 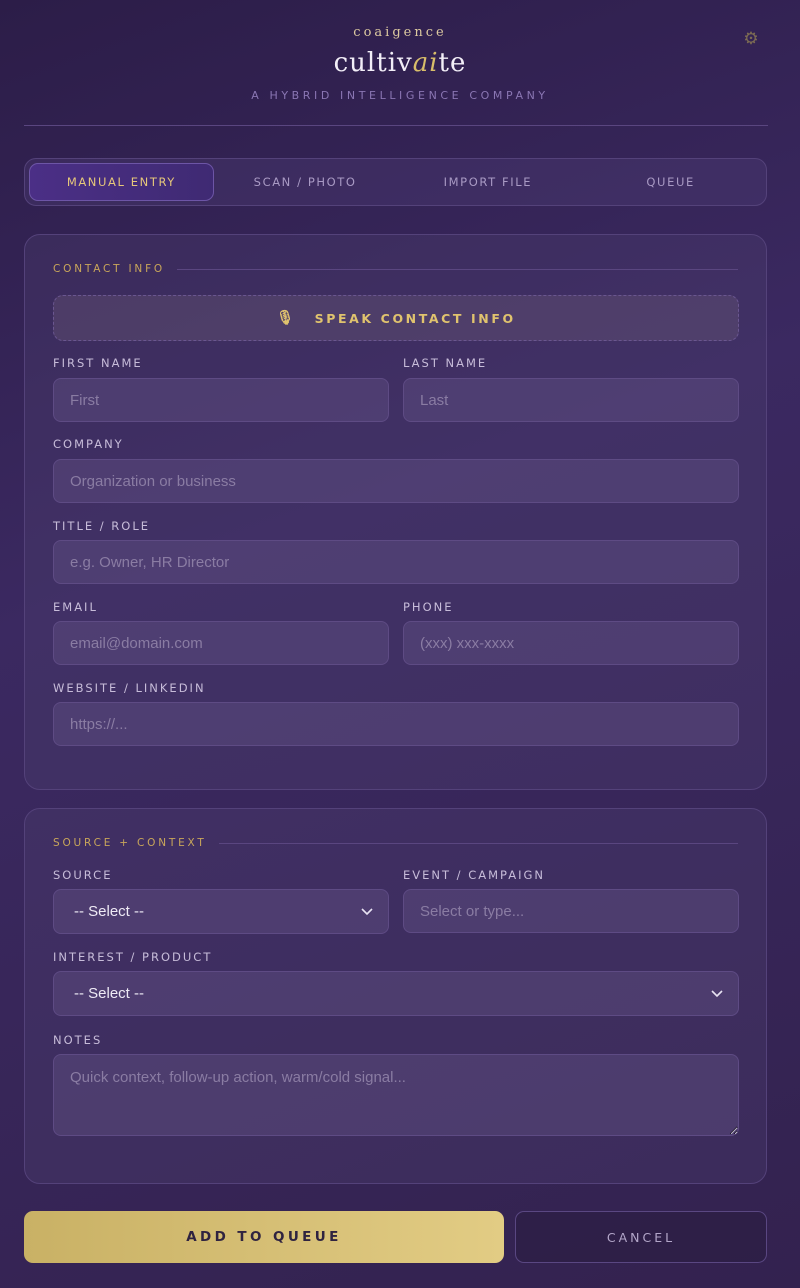 I want to click on gear-icon: ⚙, so click(x=751, y=39).